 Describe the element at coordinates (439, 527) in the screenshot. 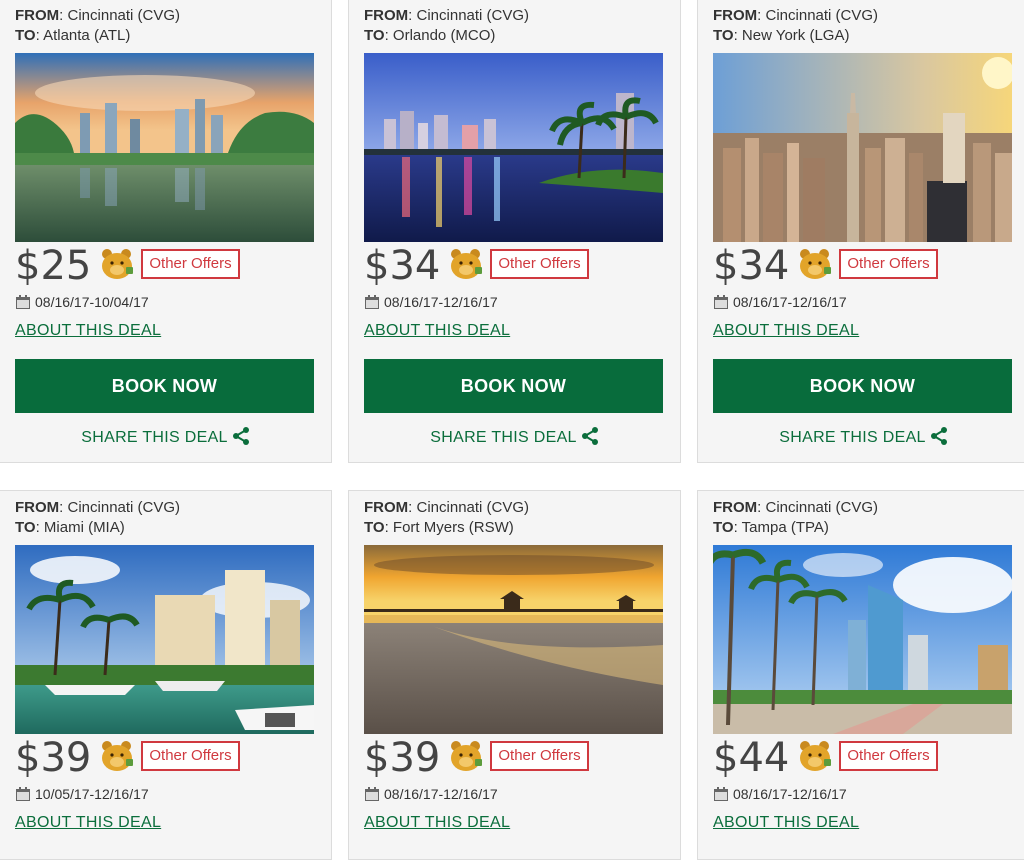

I see `route-to: TO: Fort Myers (RSW)` at that location.